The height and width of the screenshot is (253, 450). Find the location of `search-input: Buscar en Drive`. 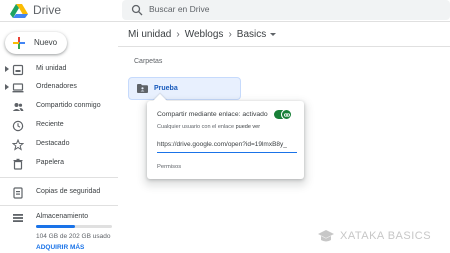

search-input: Buscar en Drive is located at coordinates (179, 9).